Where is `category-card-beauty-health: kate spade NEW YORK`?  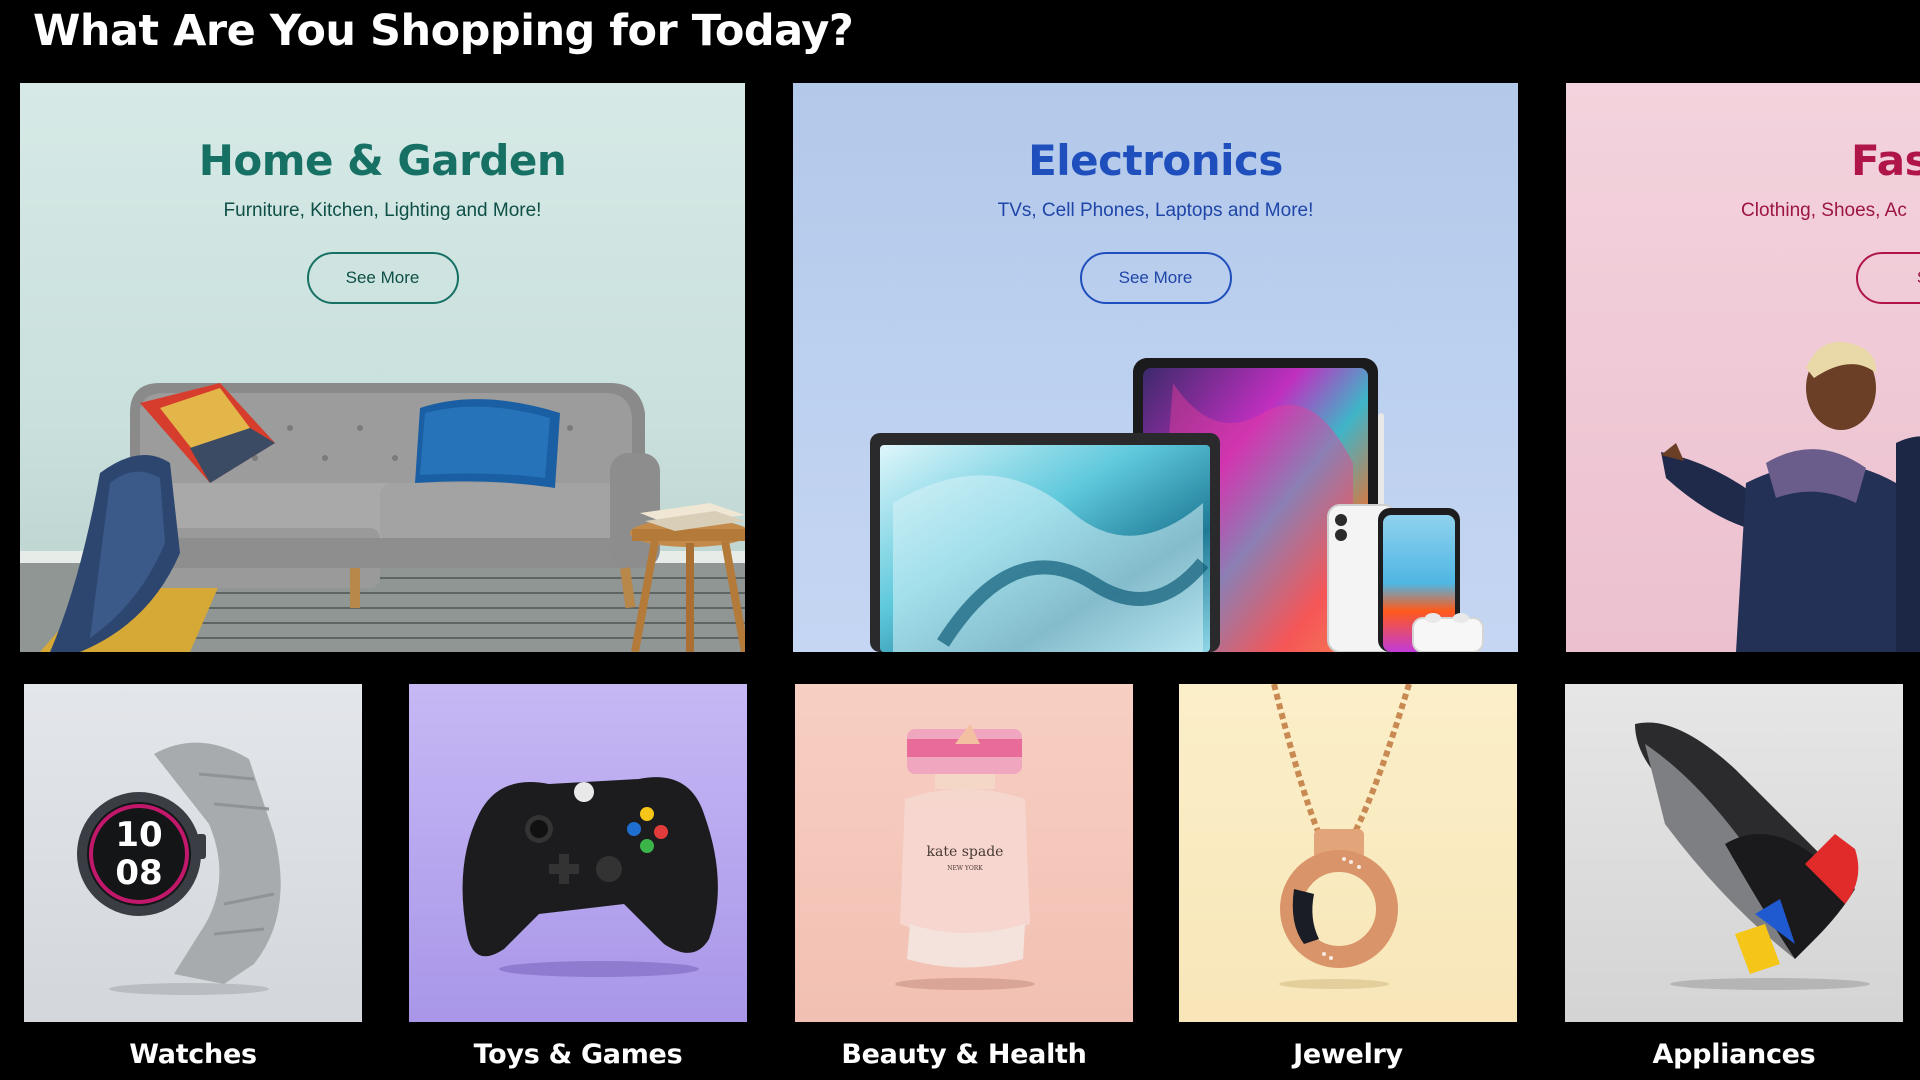
category-card-beauty-health: kate spade NEW YORK is located at coordinates (964, 853).